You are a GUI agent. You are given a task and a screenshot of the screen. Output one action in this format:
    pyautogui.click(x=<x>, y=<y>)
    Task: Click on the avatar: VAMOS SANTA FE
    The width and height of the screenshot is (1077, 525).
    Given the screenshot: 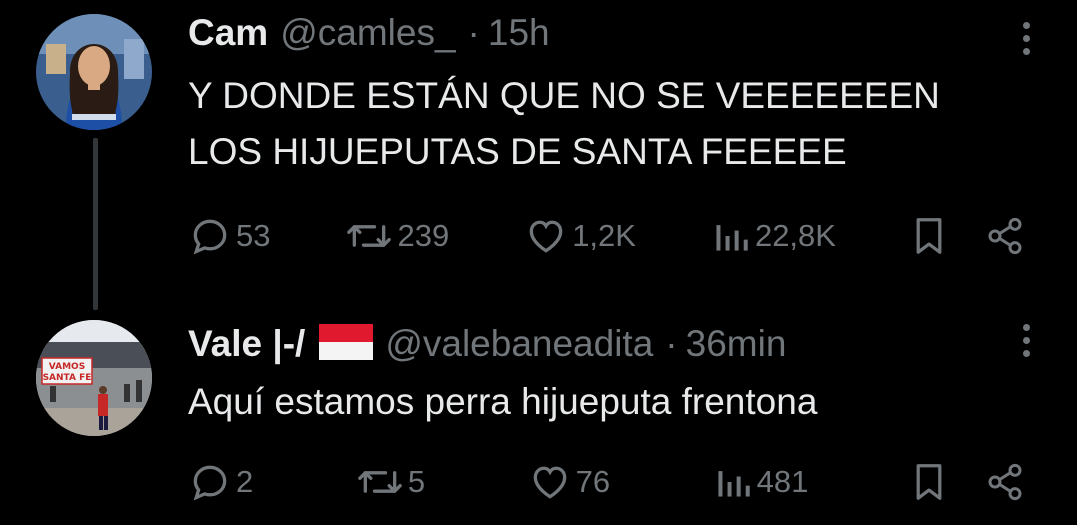 What is the action you would take?
    pyautogui.click(x=94, y=378)
    